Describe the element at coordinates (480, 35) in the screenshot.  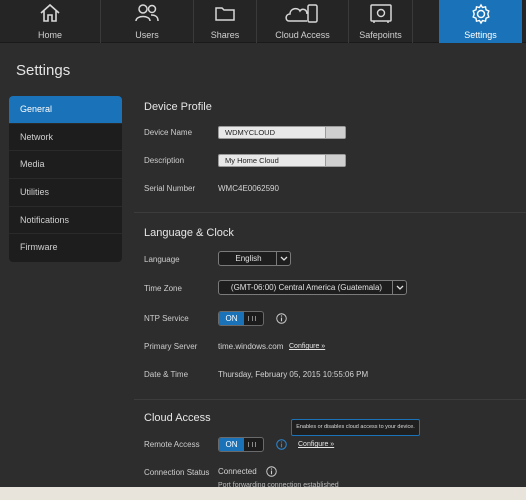
I see `nav-settings-label: Settings` at that location.